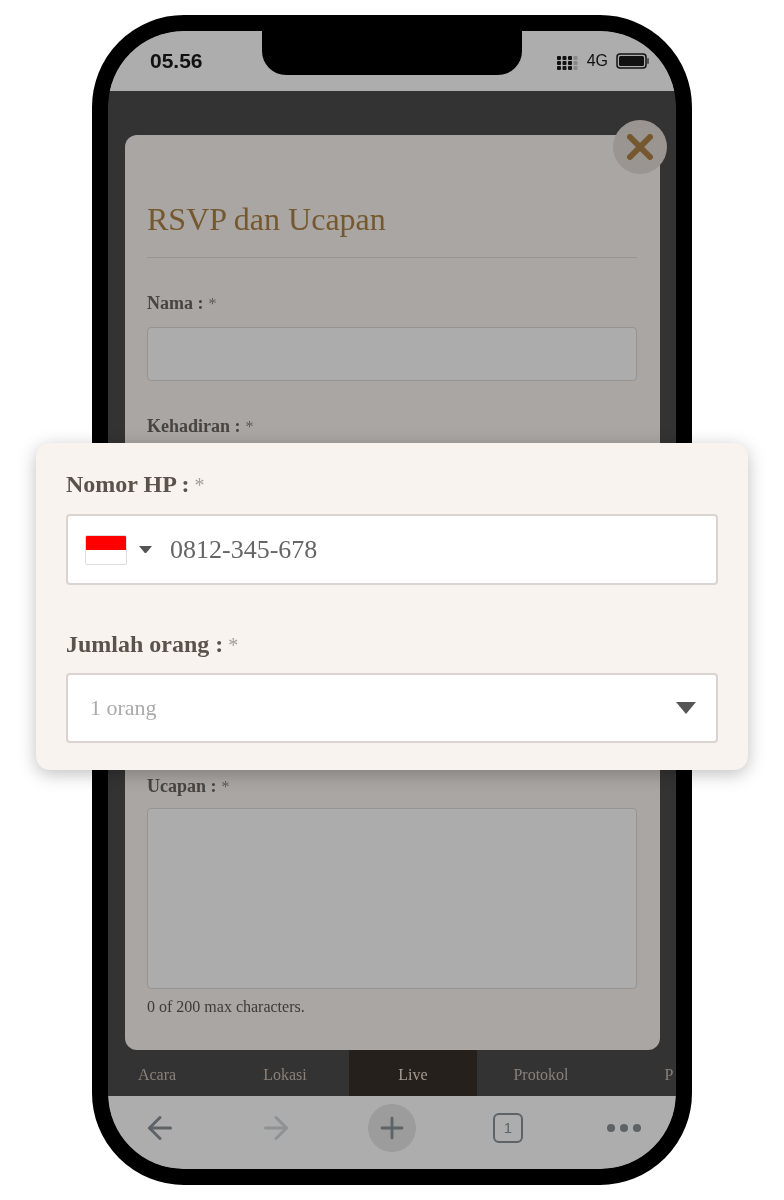  Describe the element at coordinates (392, 354) in the screenshot. I see `name-input` at that location.